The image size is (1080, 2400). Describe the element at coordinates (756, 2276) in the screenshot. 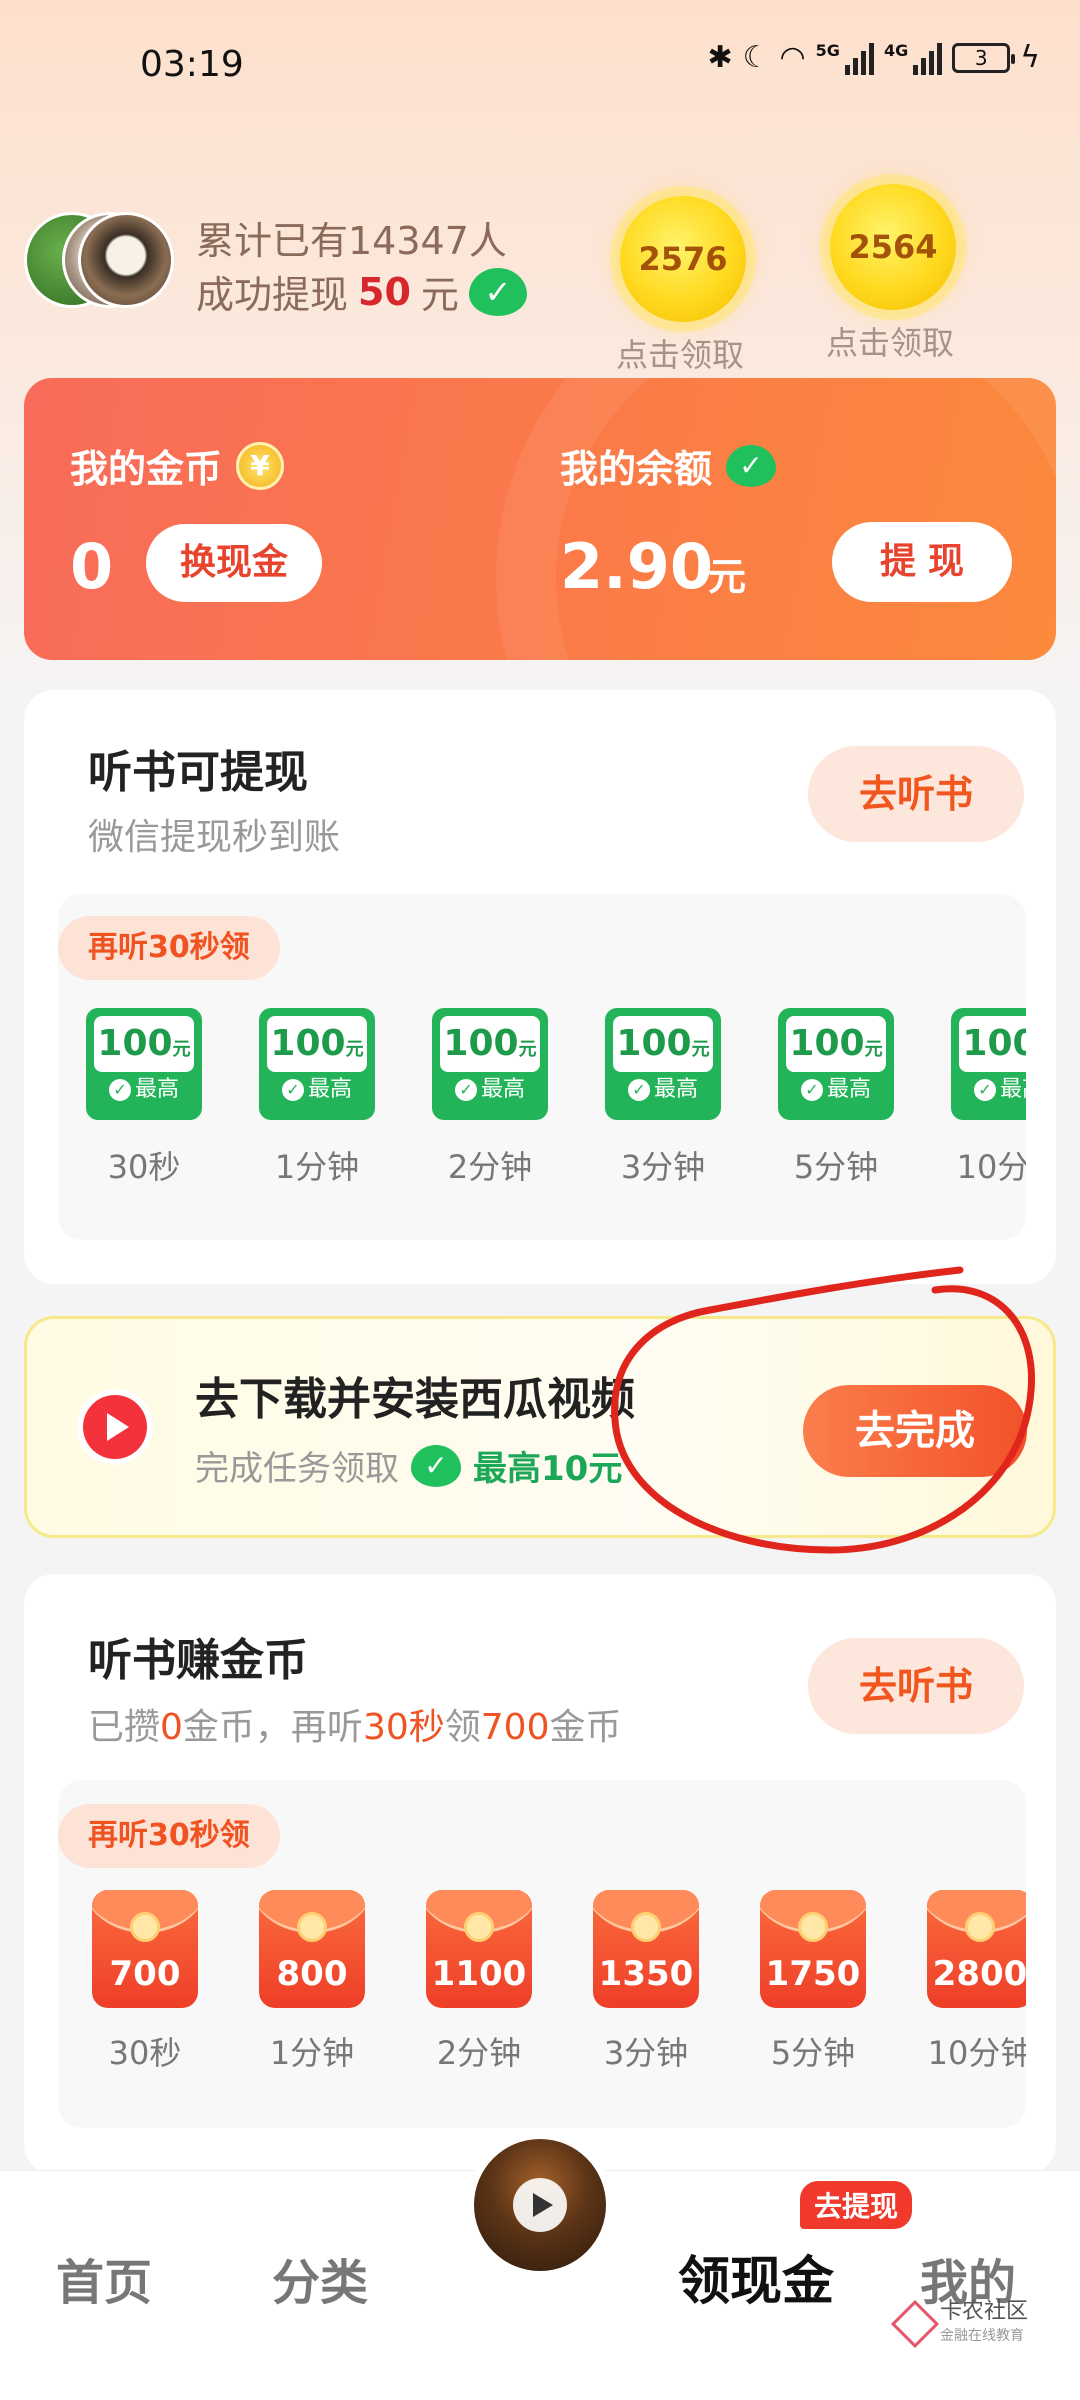

I see `nav-get-cash: 领现金` at that location.